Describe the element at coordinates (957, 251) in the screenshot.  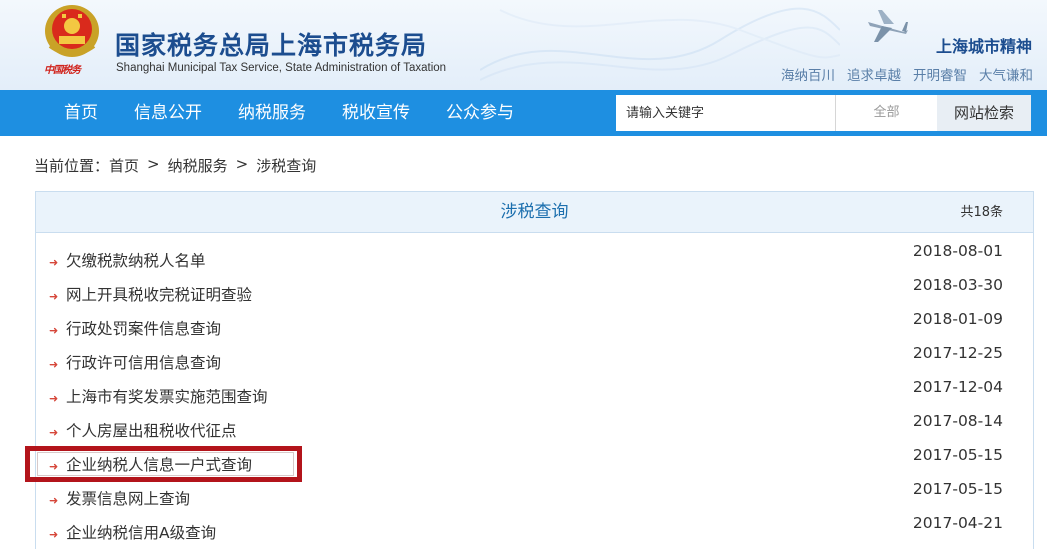
I see `list-item-date: 2018-08-01` at that location.